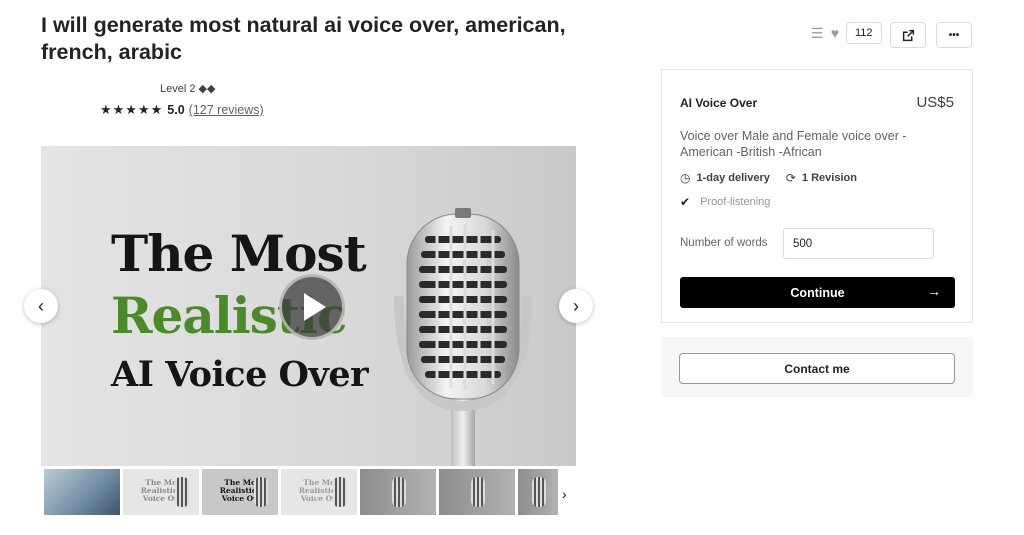 This screenshot has height=535, width=1024. I want to click on delivery-time: 1-day delivery, so click(733, 178).